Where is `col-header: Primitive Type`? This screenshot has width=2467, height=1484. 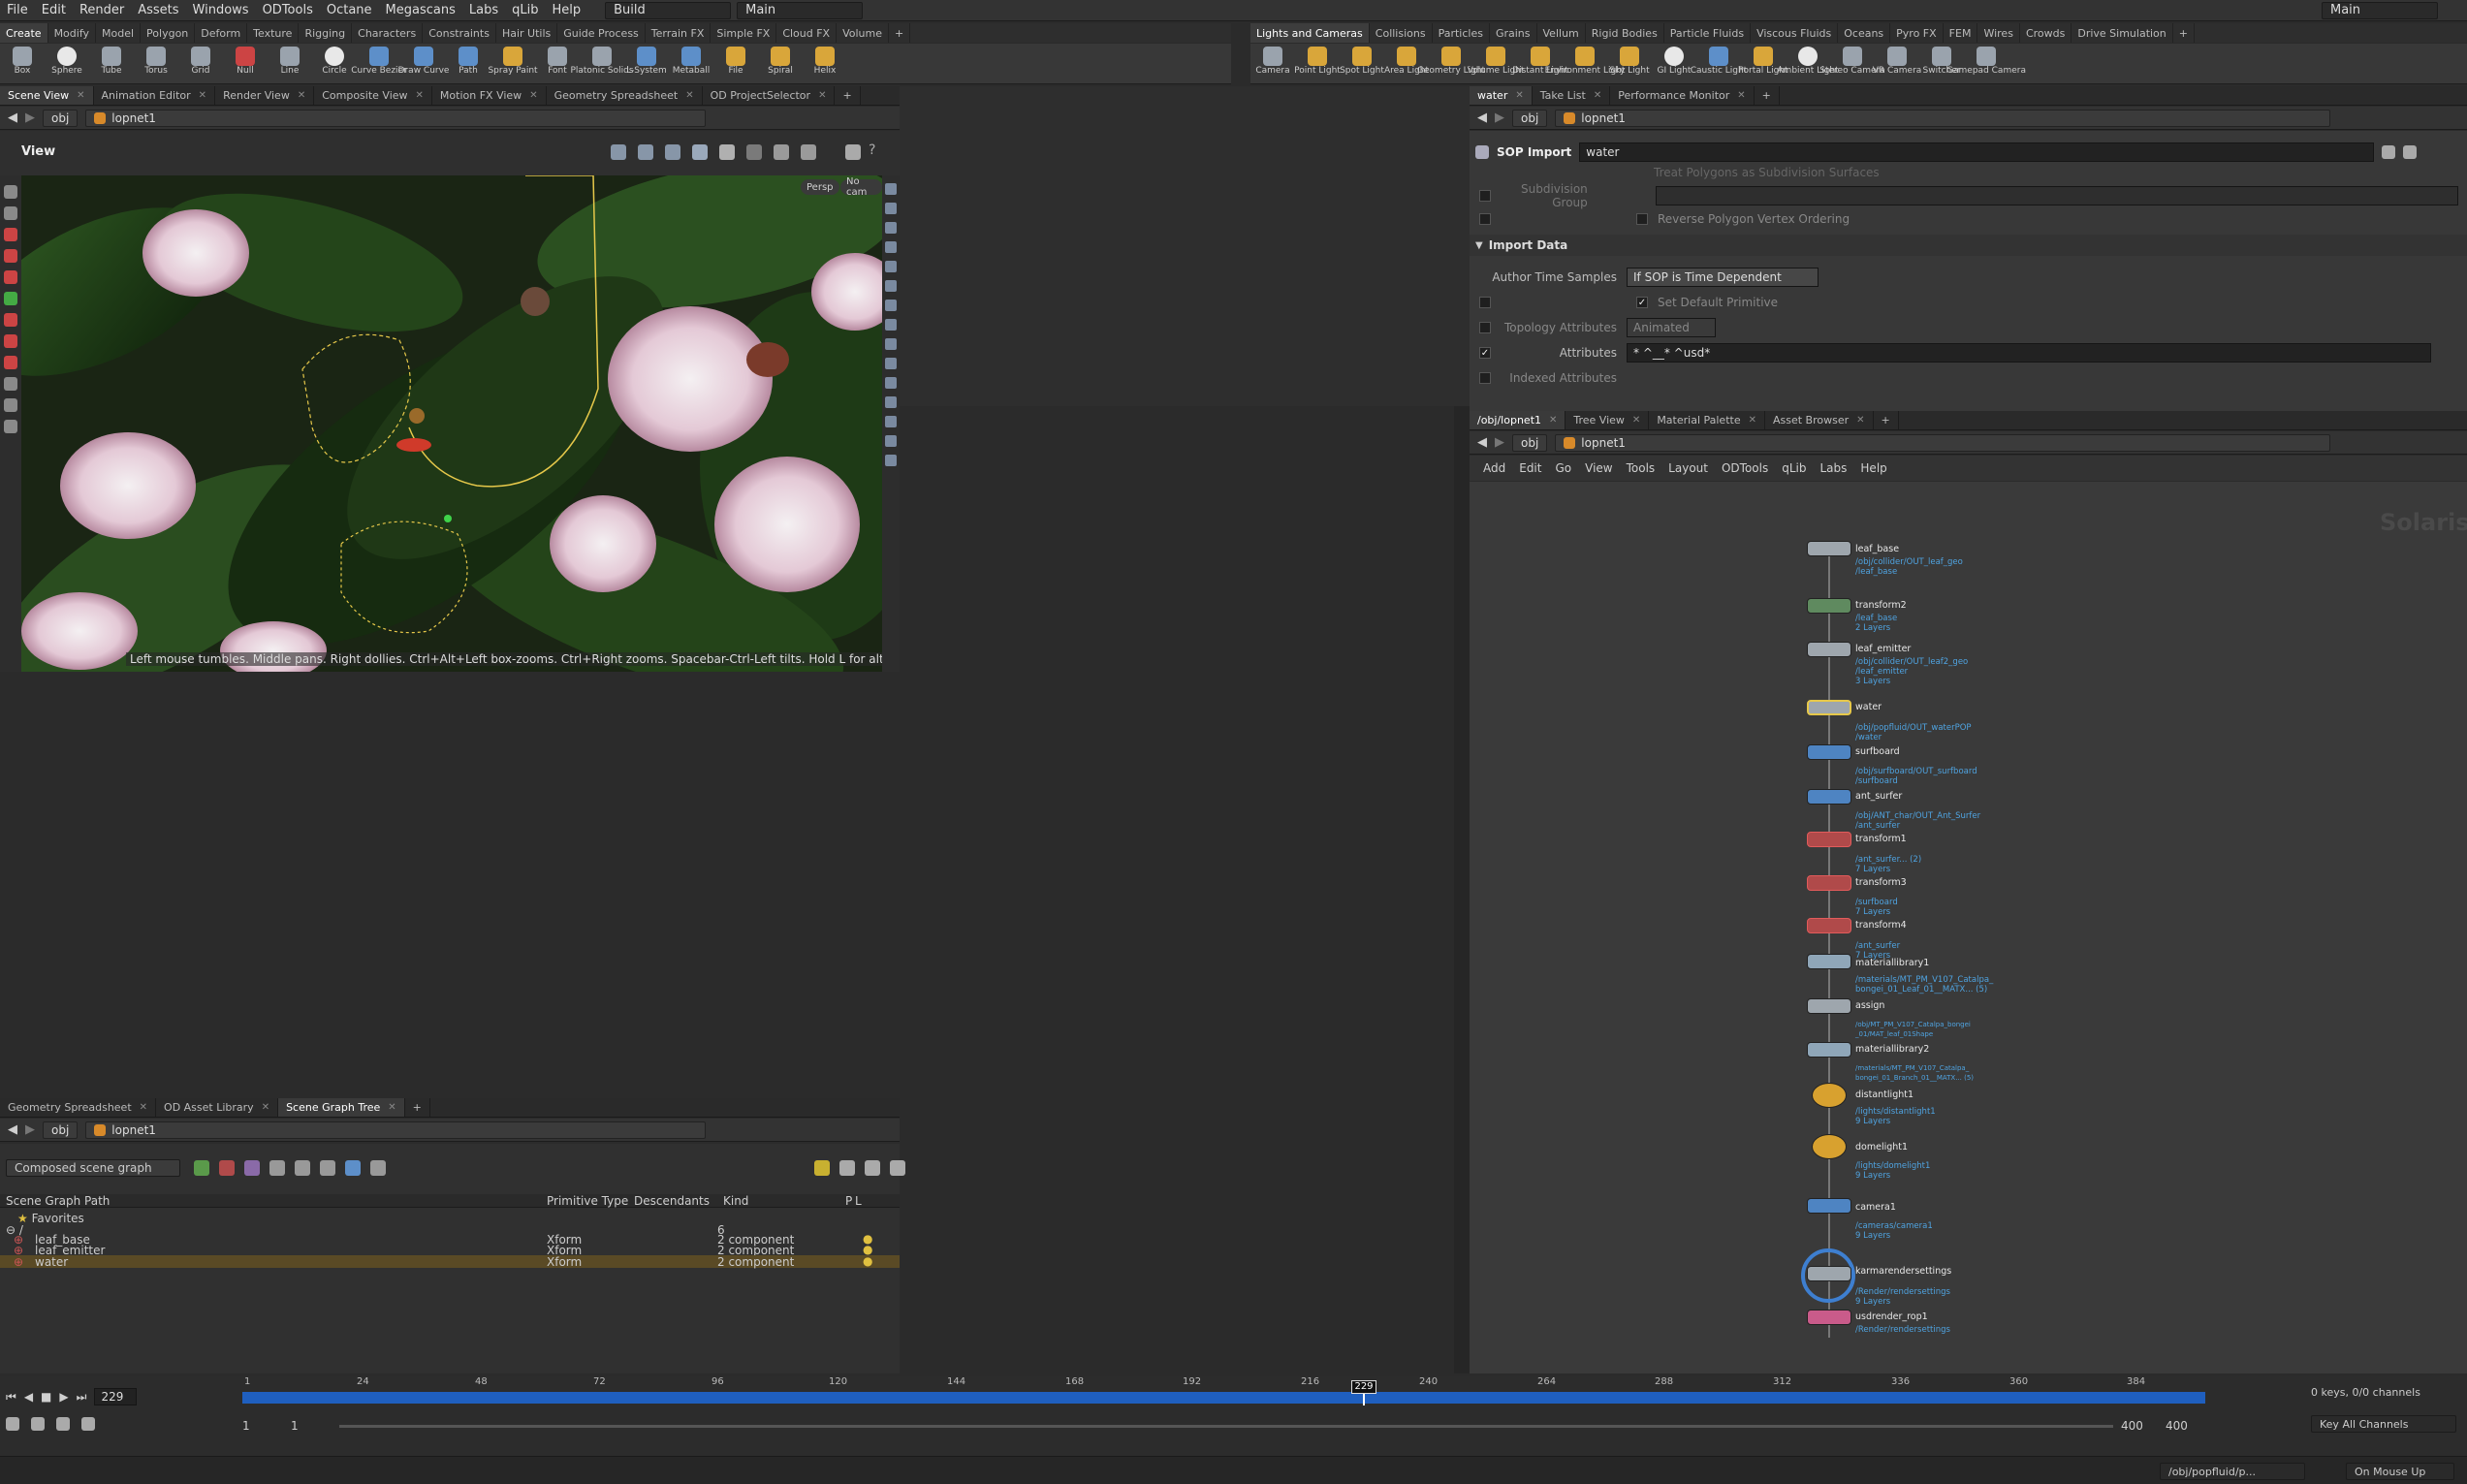 col-header: Primitive Type is located at coordinates (587, 1201).